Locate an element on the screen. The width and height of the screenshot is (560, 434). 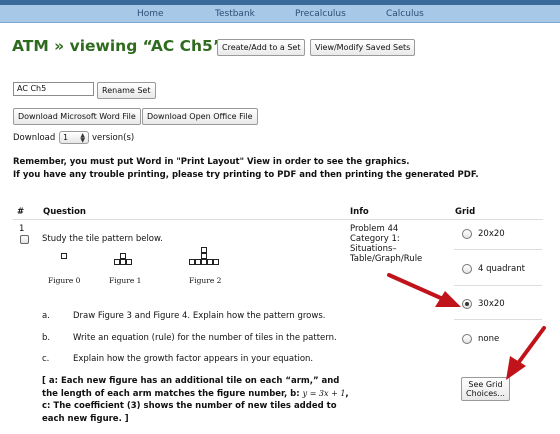
item-letter: b. is located at coordinates (46, 338).